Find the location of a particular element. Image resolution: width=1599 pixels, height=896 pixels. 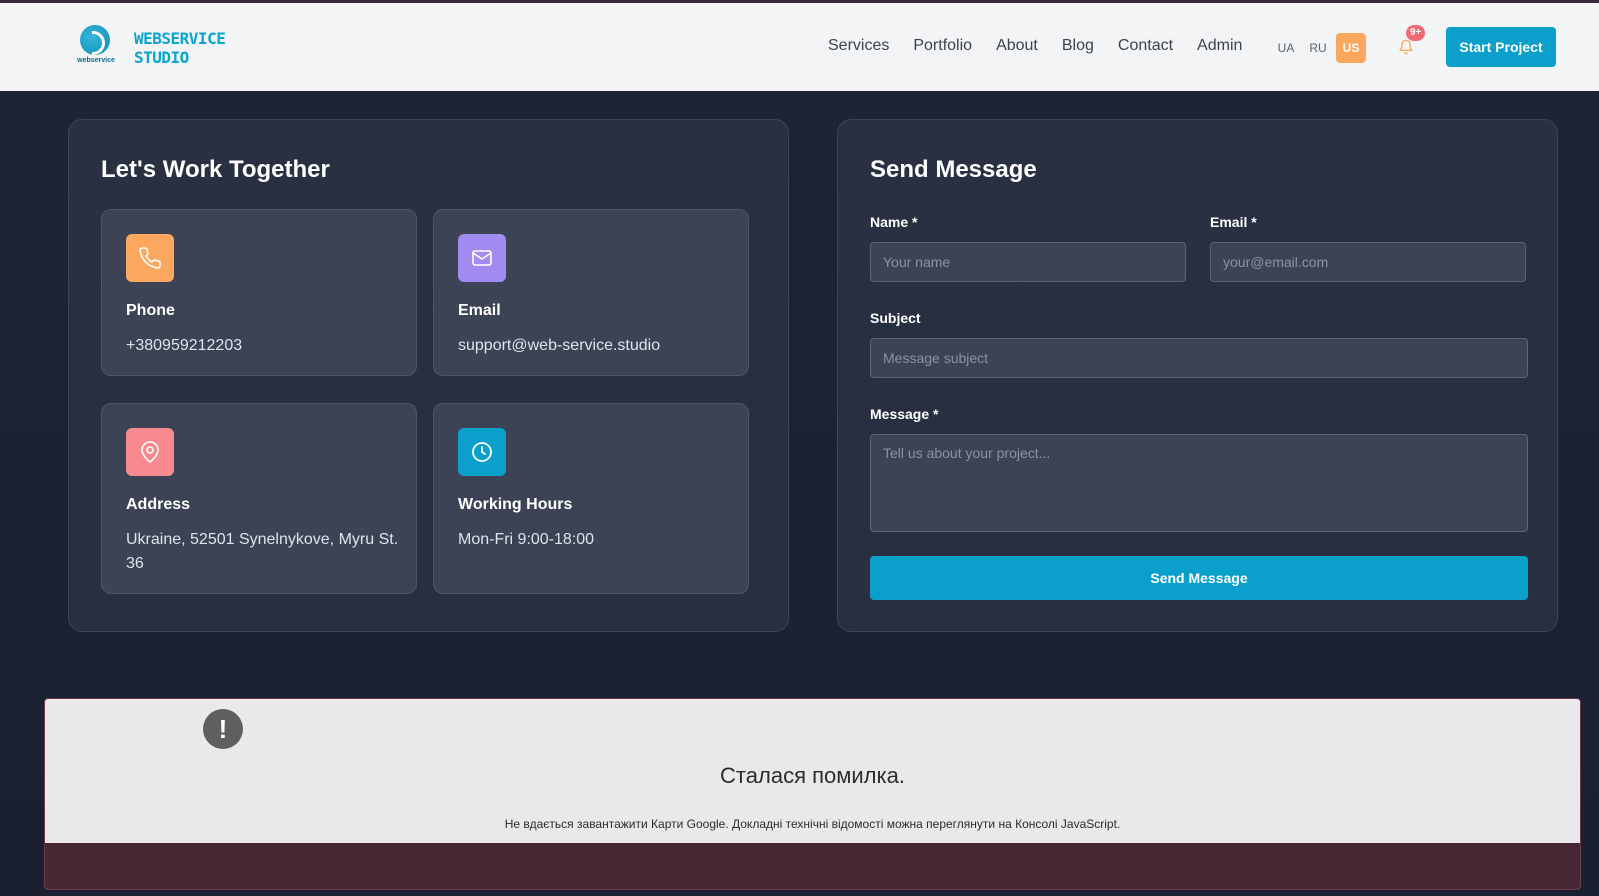

hours-value: Mon-Fri 9:00-18:00 is located at coordinates (526, 539).